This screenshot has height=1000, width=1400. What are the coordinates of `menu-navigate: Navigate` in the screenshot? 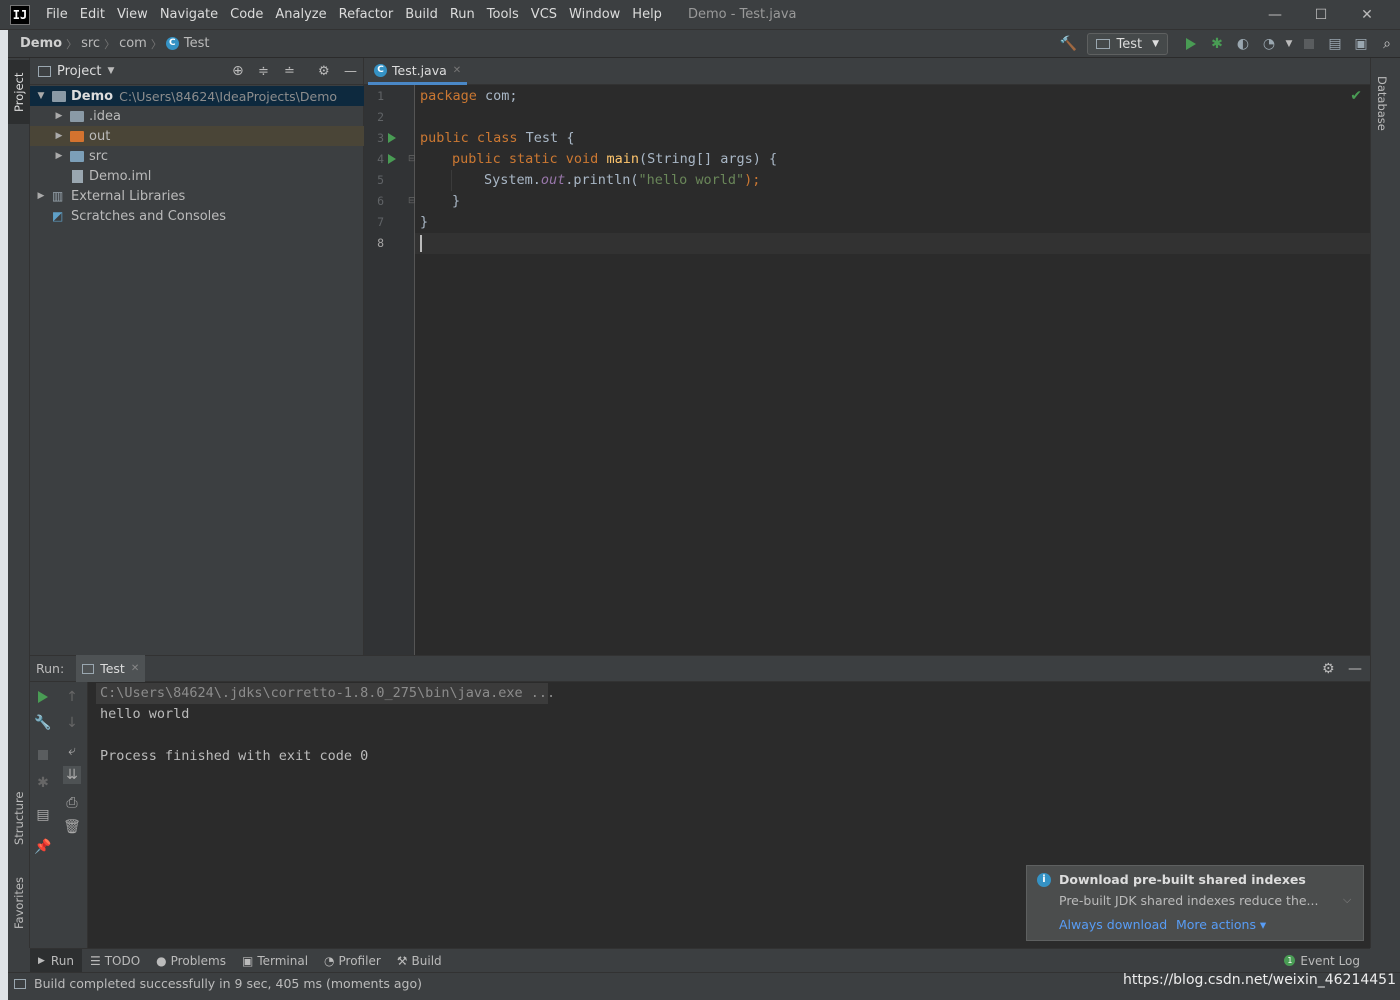 It's located at (189, 14).